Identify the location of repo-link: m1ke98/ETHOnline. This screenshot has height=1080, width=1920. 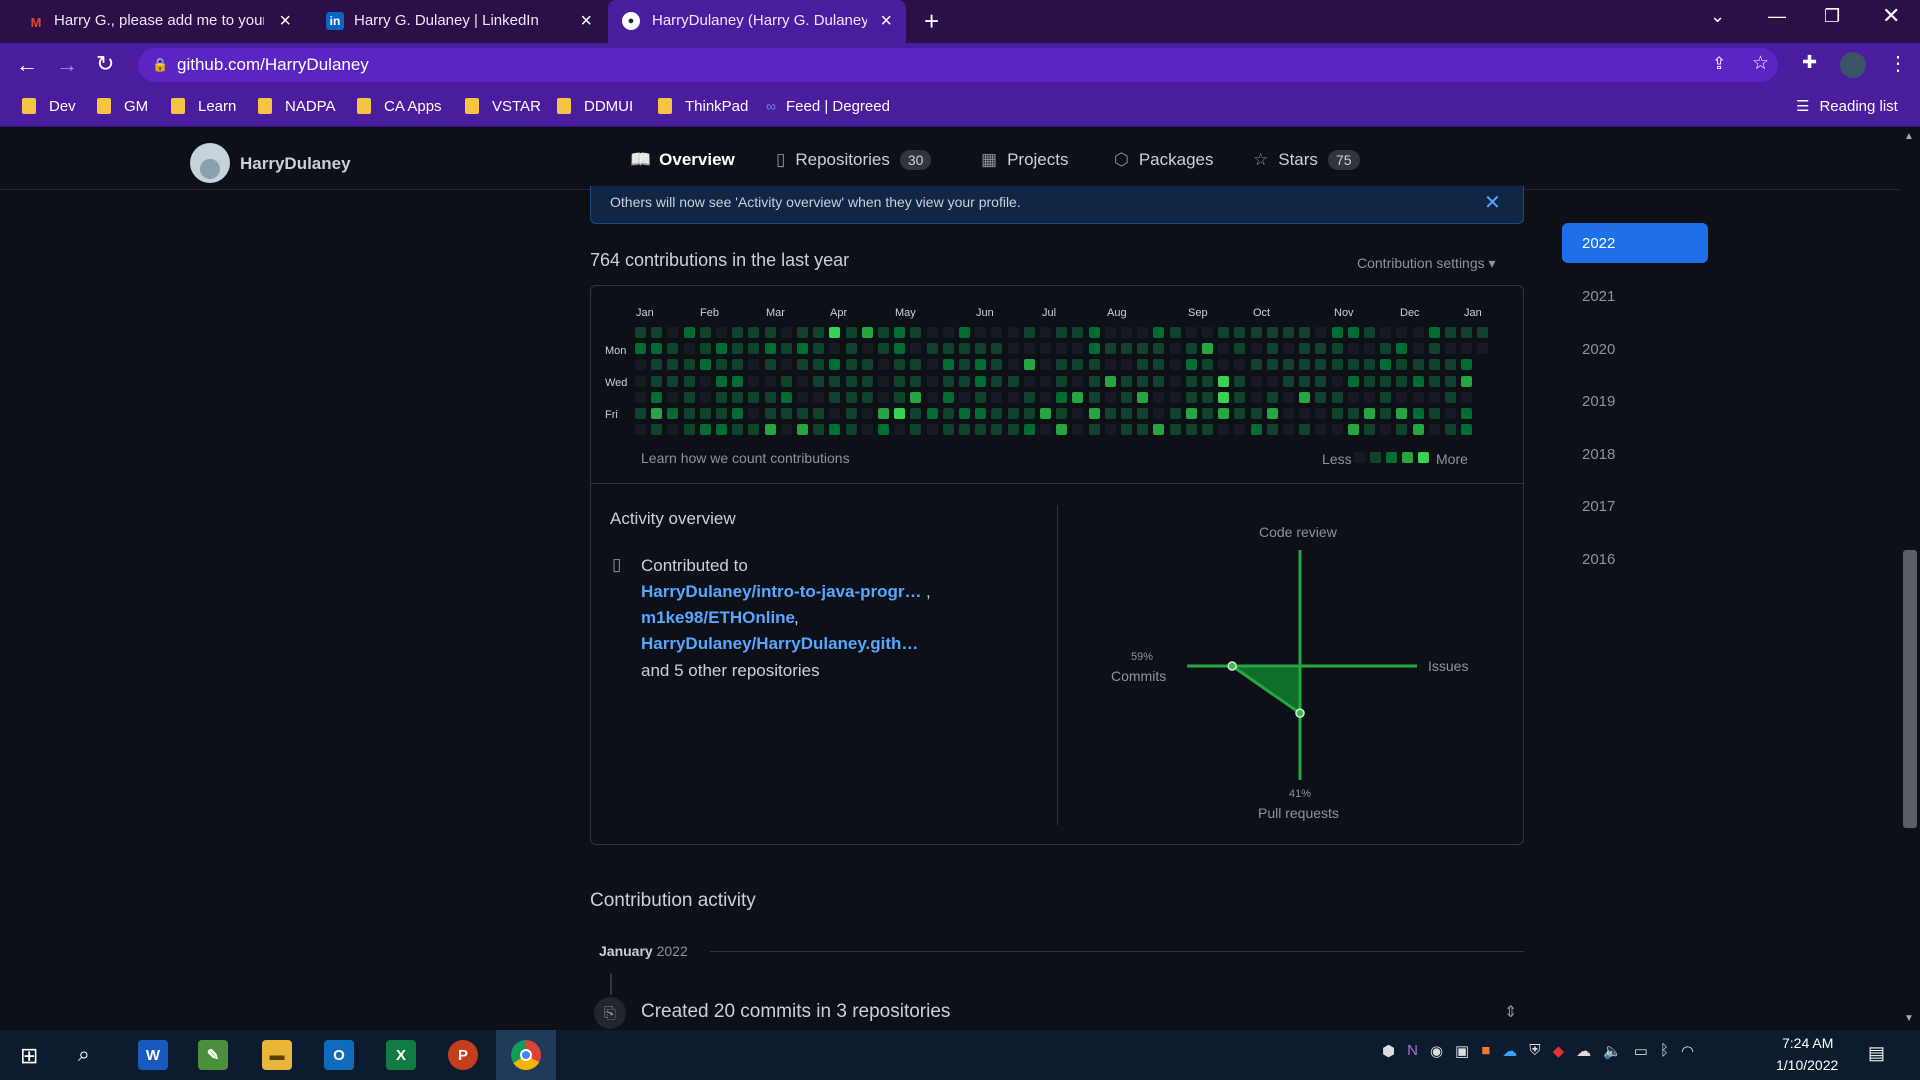
(718, 618).